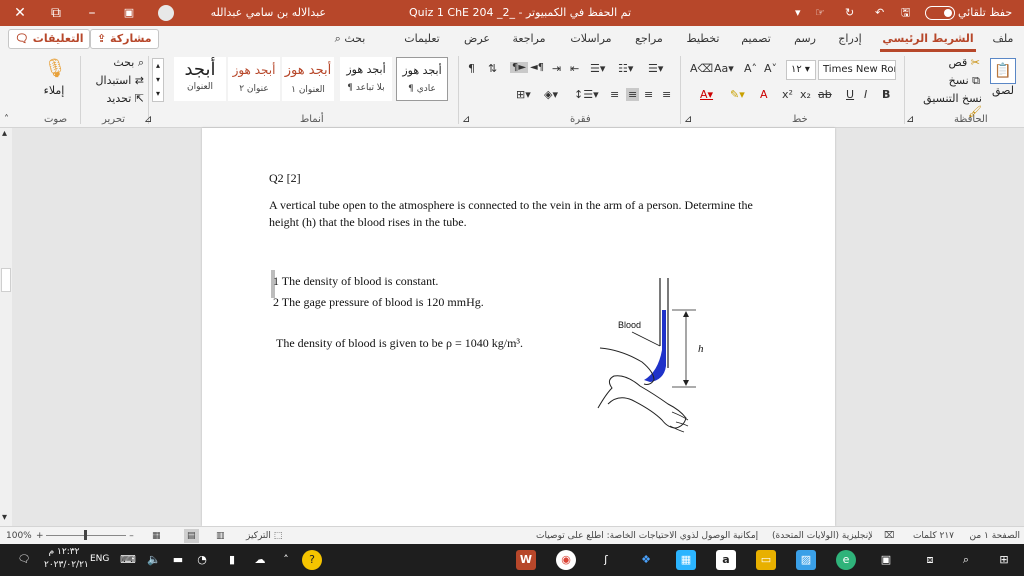 The width and height of the screenshot is (1024, 576). I want to click on task-view-icon: ⧈, so click(930, 560).